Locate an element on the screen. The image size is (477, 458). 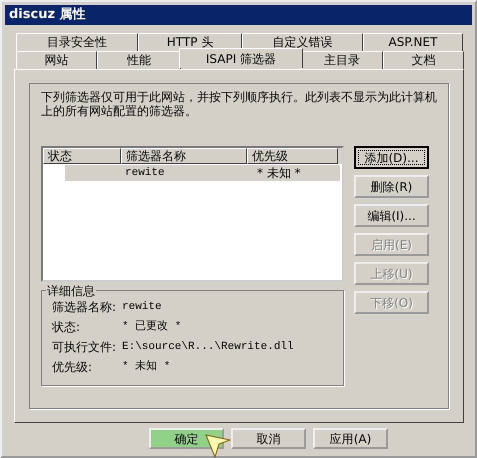
column-header: 筛选器名称 is located at coordinates (184, 156).